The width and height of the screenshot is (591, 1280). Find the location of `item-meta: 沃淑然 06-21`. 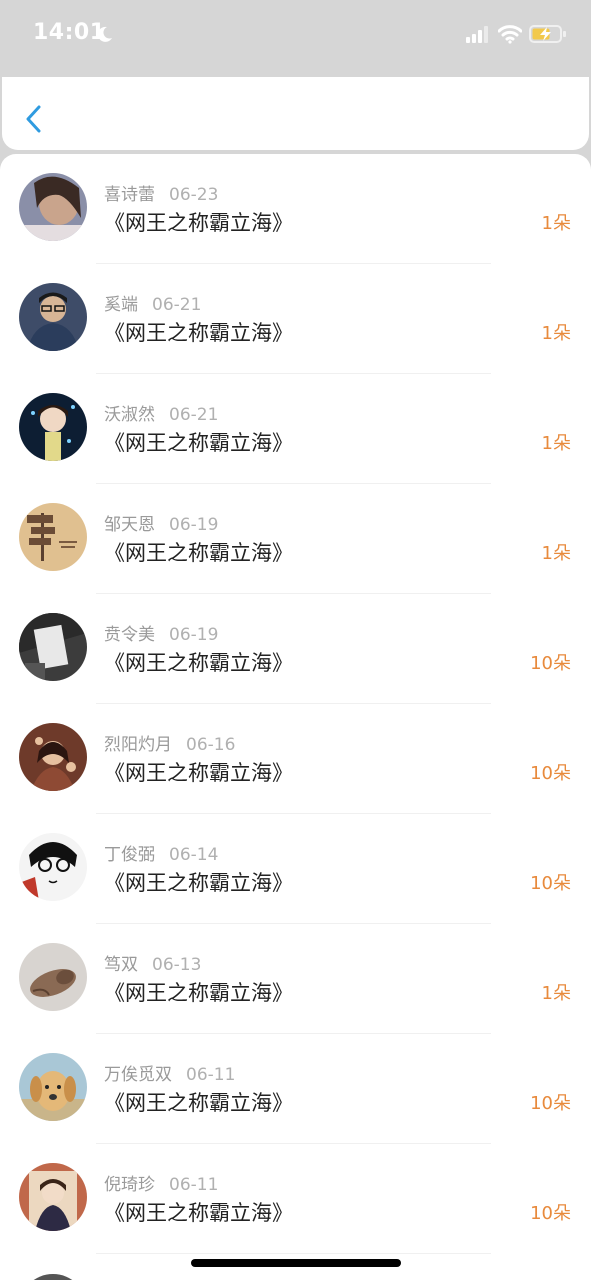

item-meta: 沃淑然 06-21 is located at coordinates (161, 412).